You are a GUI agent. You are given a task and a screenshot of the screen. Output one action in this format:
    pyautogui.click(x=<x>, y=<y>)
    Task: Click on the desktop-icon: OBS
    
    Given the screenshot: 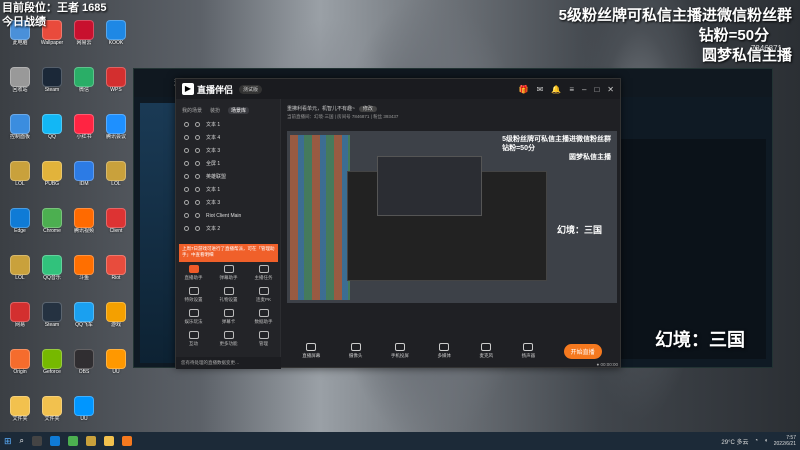 What is the action you would take?
    pyautogui.click(x=84, y=362)
    